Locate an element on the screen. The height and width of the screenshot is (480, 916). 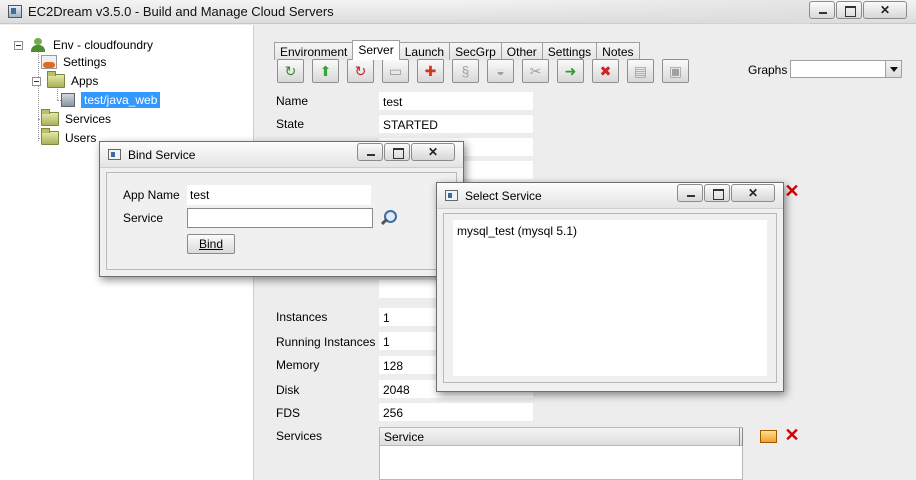
refresh-button: ↻ is located at coordinates (290, 71).